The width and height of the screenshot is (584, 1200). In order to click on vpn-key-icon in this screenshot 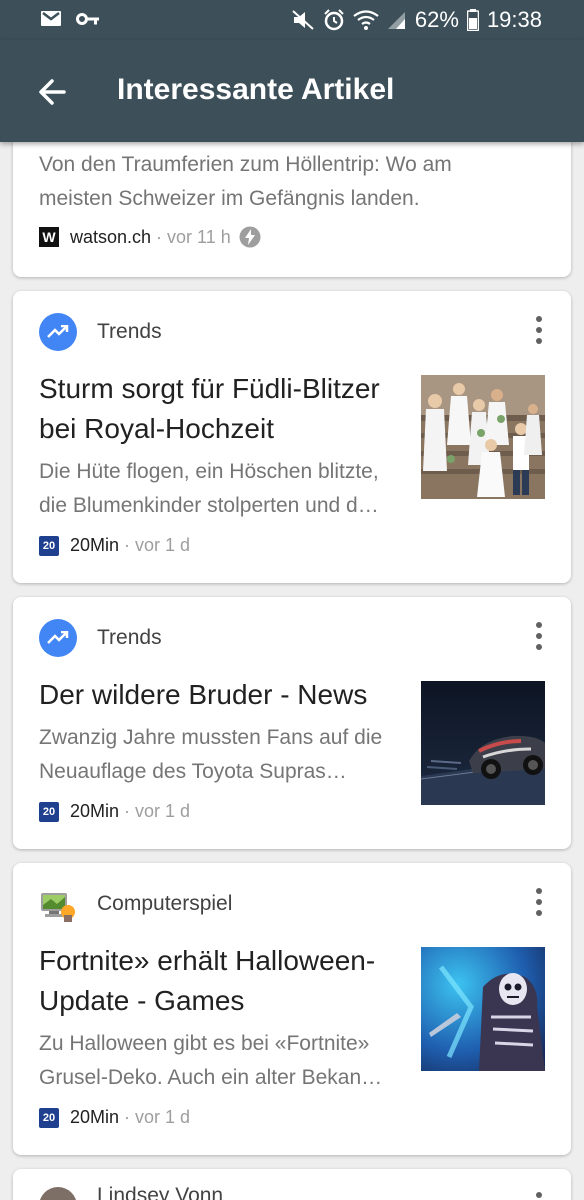, I will do `click(87, 18)`.